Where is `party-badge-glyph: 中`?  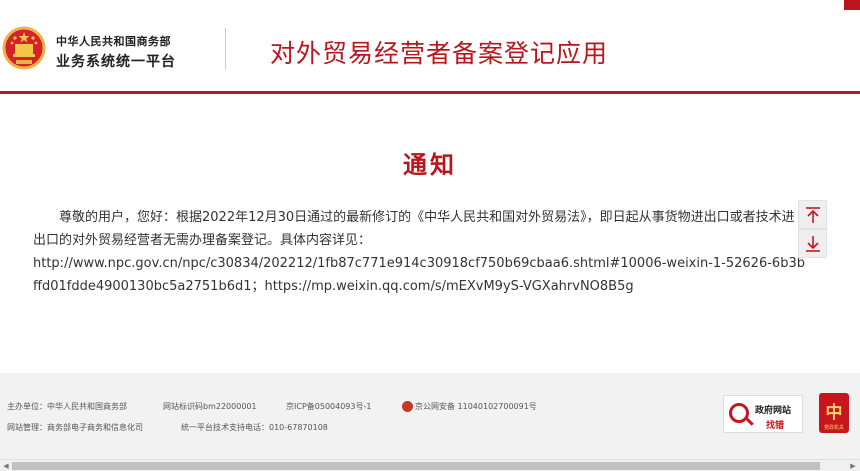
party-badge-glyph: 中 is located at coordinates (834, 413).